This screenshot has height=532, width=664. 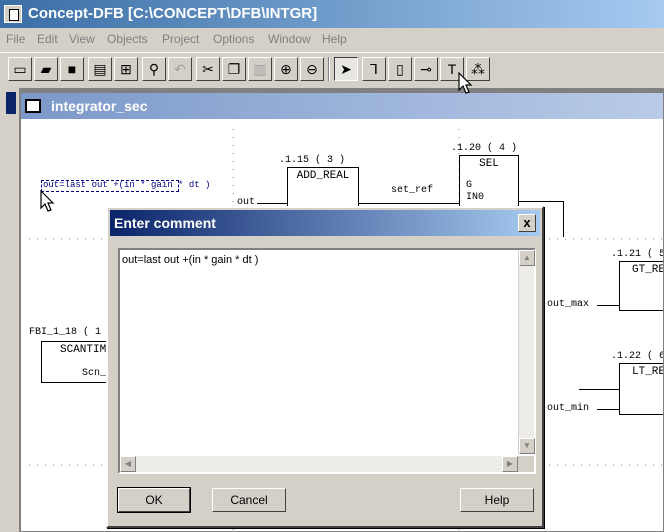 I want to click on sel-name: SEL, so click(x=489, y=164).